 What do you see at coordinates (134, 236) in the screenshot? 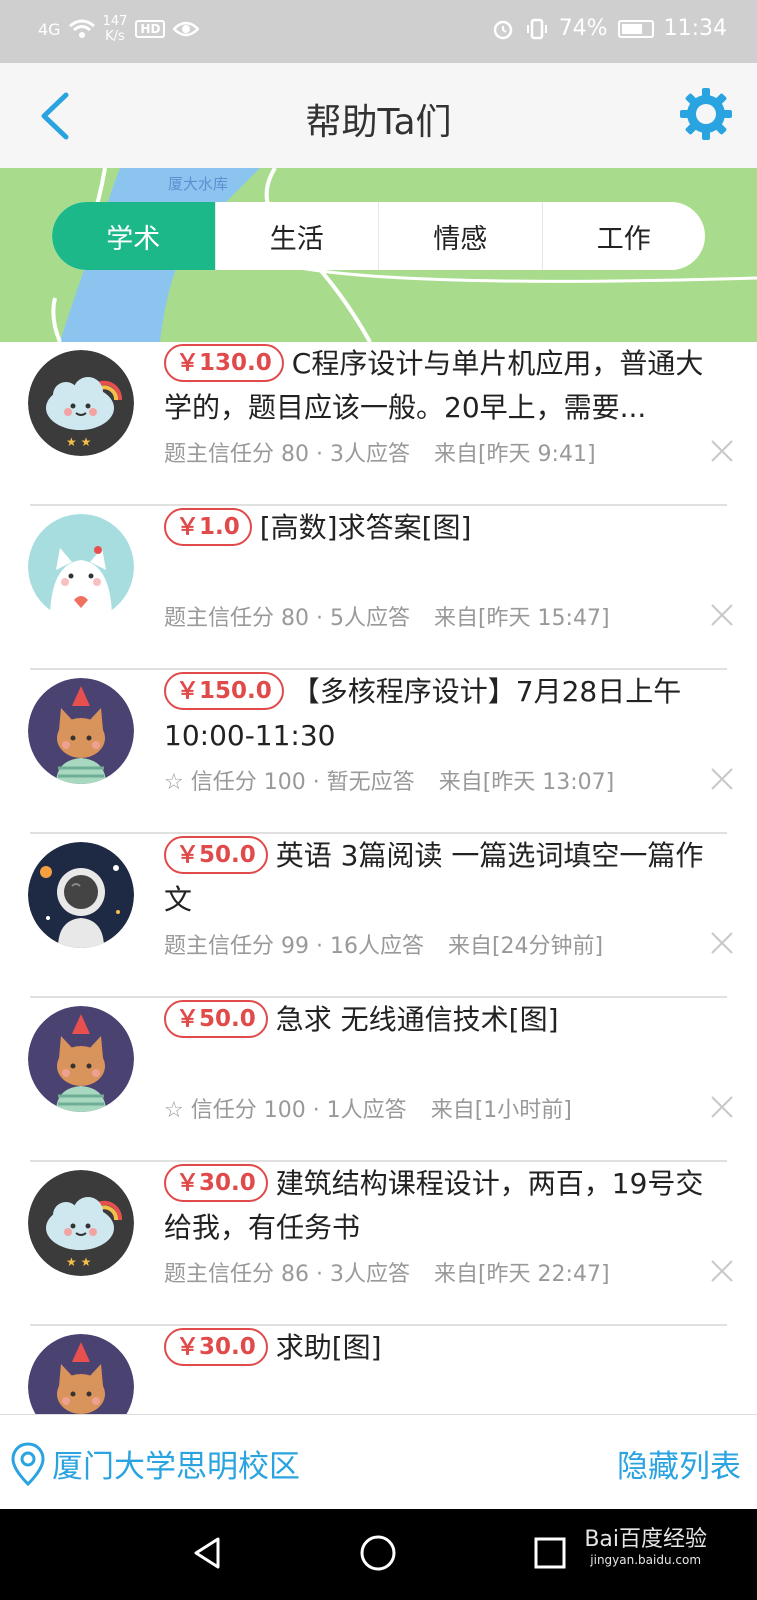
I see `tab-academic: 学术` at bounding box center [134, 236].